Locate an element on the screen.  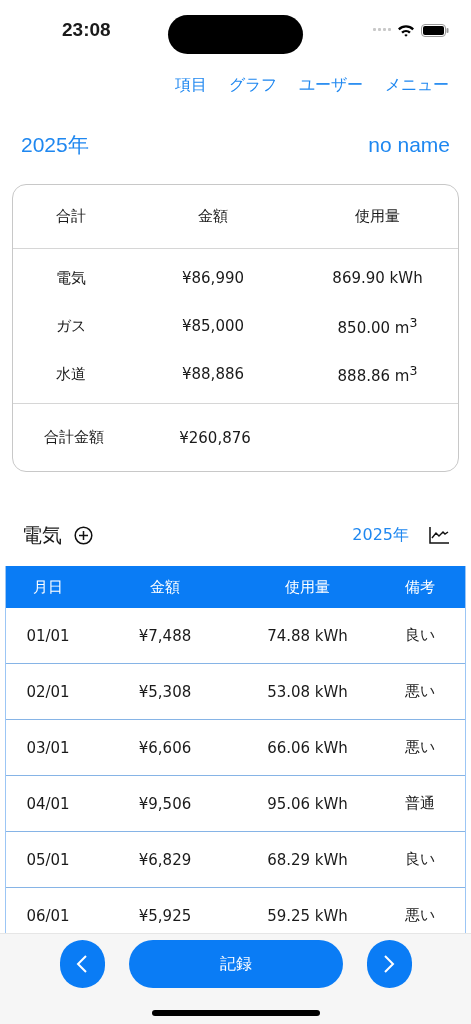
table-cell-text: ¥85,000 is located at coordinates (213, 326).